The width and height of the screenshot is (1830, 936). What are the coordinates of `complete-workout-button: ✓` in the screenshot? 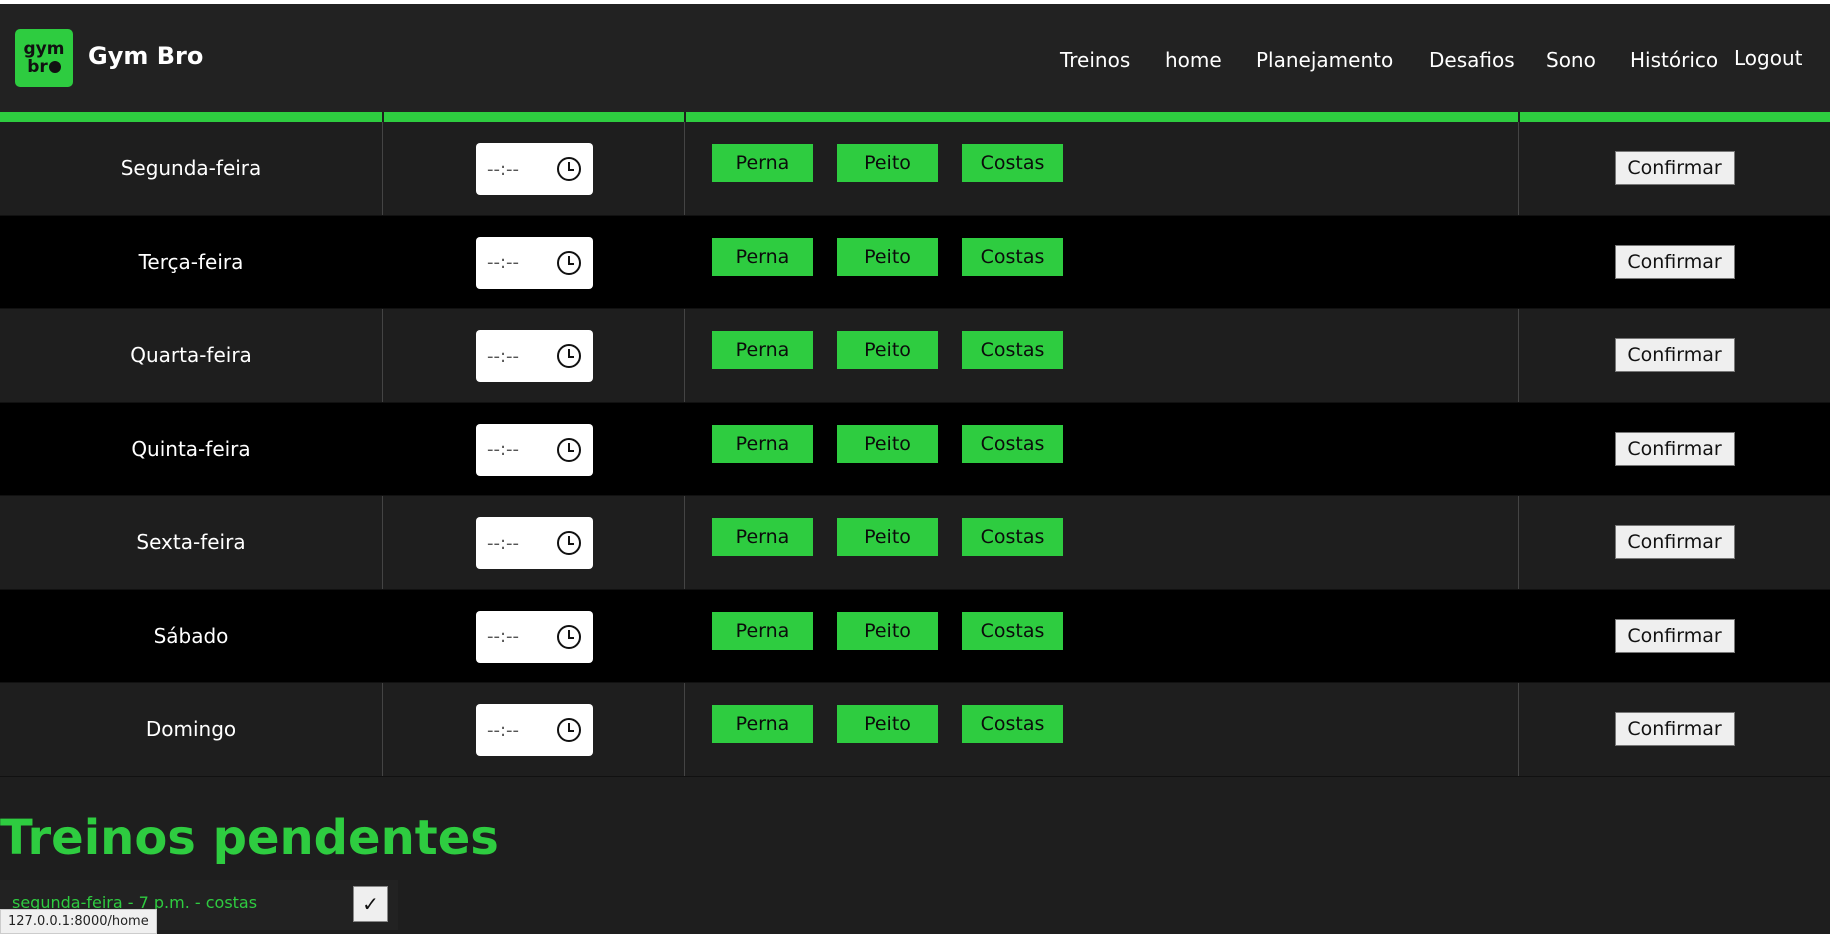 It's located at (370, 904).